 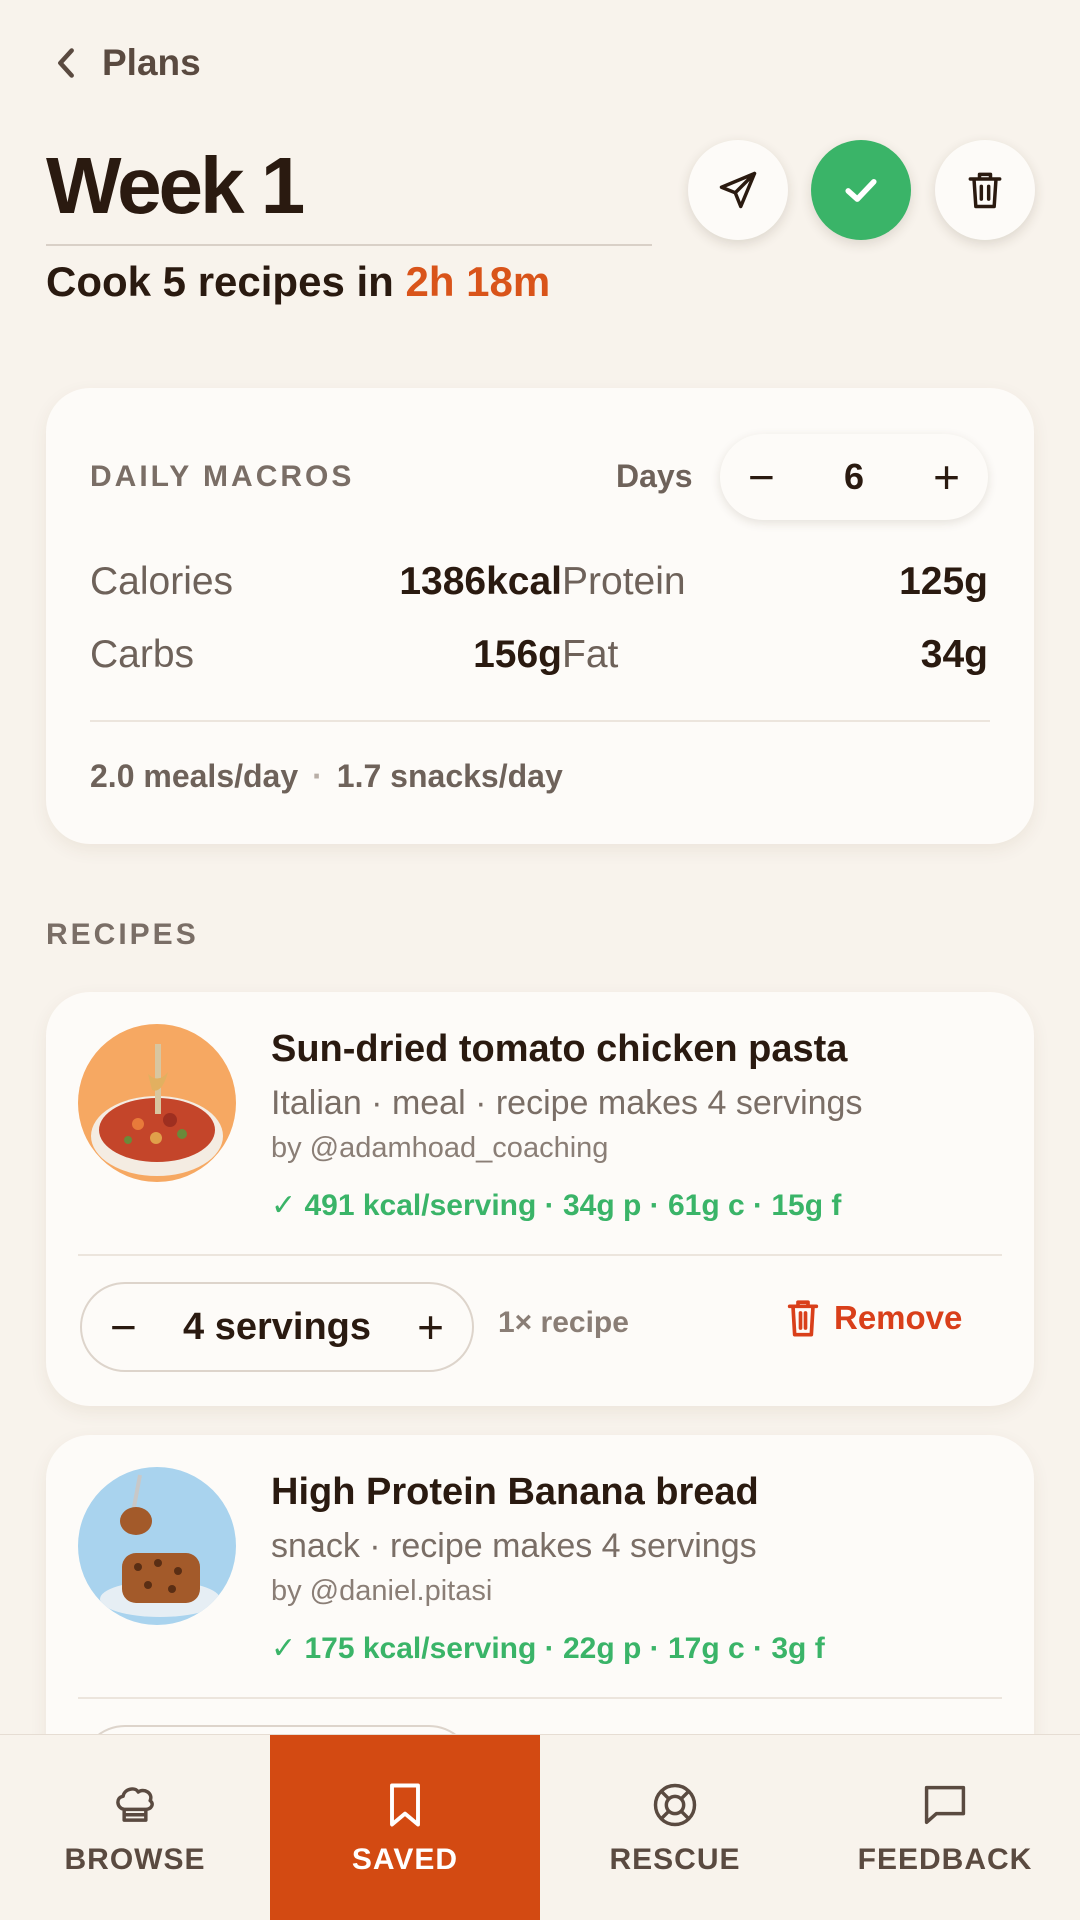 What do you see at coordinates (945, 1859) in the screenshot?
I see `tab-label: FEEDBACK` at bounding box center [945, 1859].